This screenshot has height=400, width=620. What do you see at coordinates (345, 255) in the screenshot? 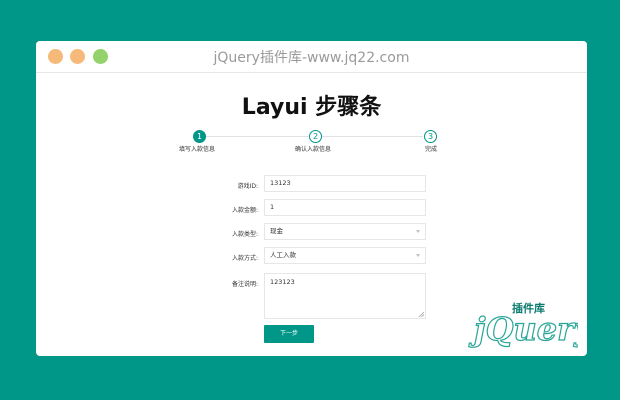
I see `method-select: 人工入款` at bounding box center [345, 255].